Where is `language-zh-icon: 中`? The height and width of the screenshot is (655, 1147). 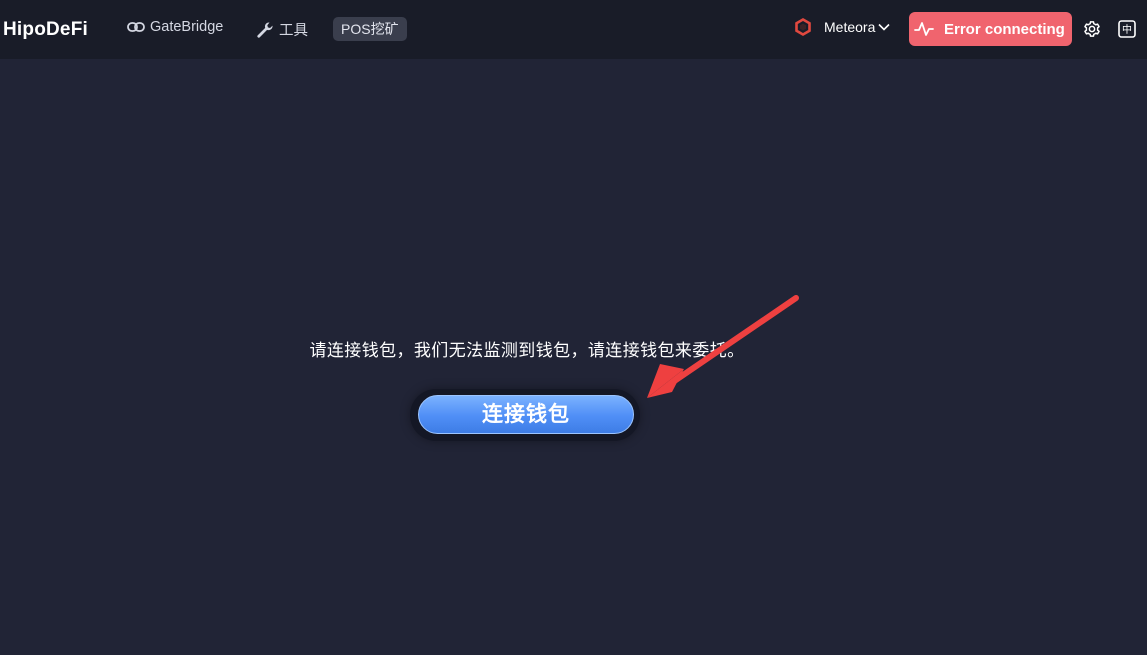 language-zh-icon: 中 is located at coordinates (1127, 29).